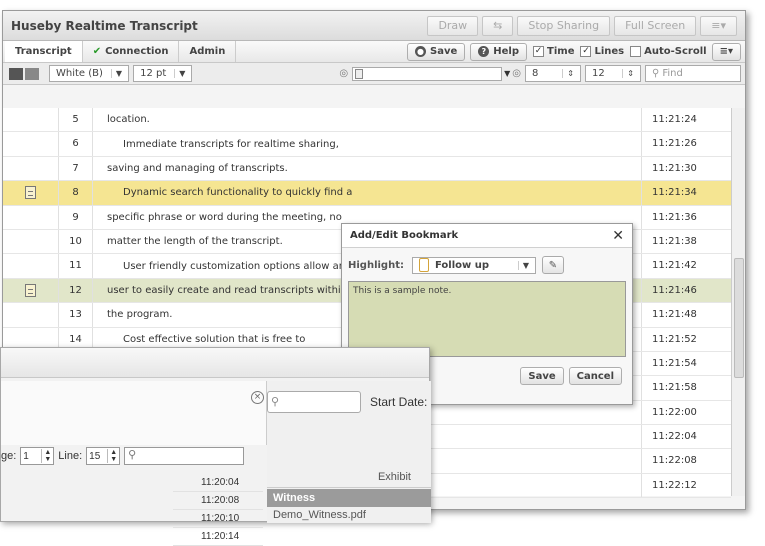  I want to click on share-icon-button: ⇆, so click(498, 25).